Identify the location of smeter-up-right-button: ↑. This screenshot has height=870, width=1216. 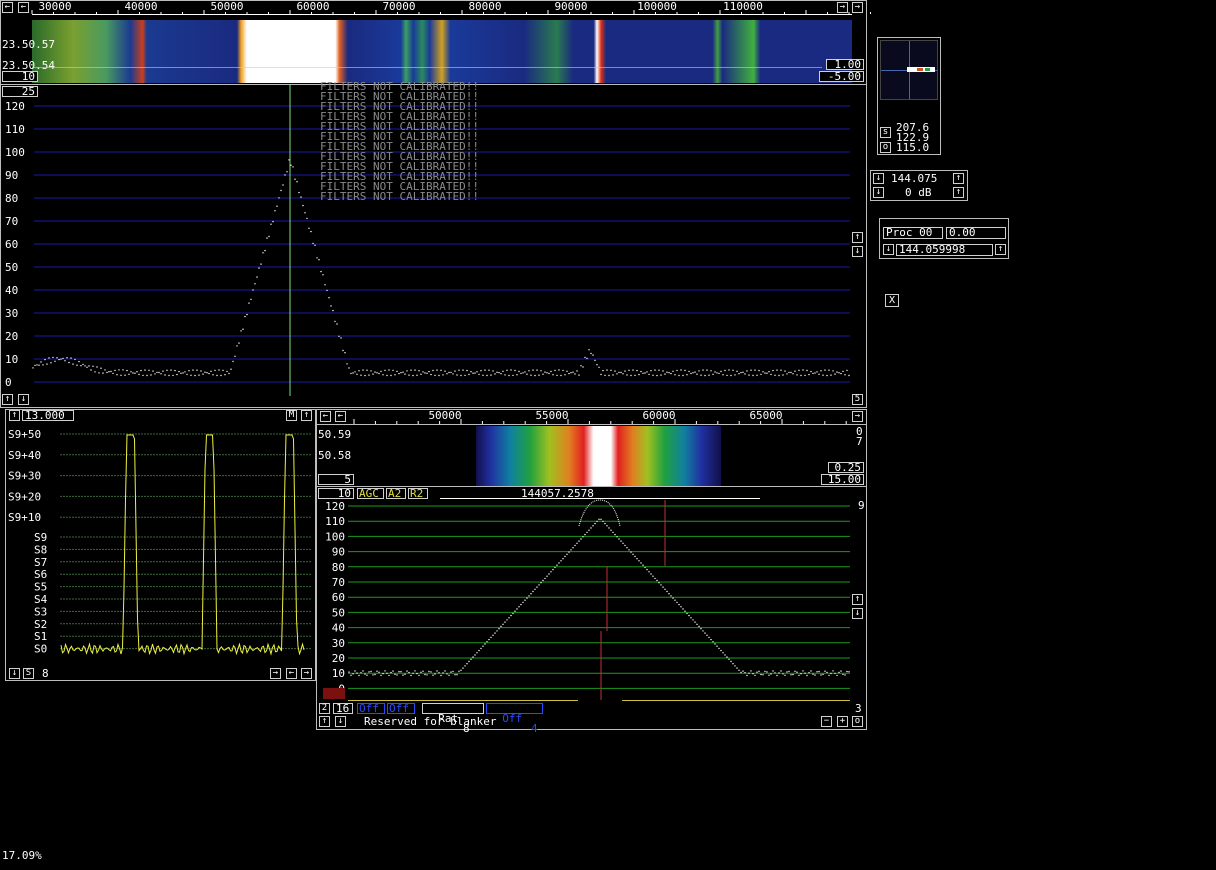
(306, 415).